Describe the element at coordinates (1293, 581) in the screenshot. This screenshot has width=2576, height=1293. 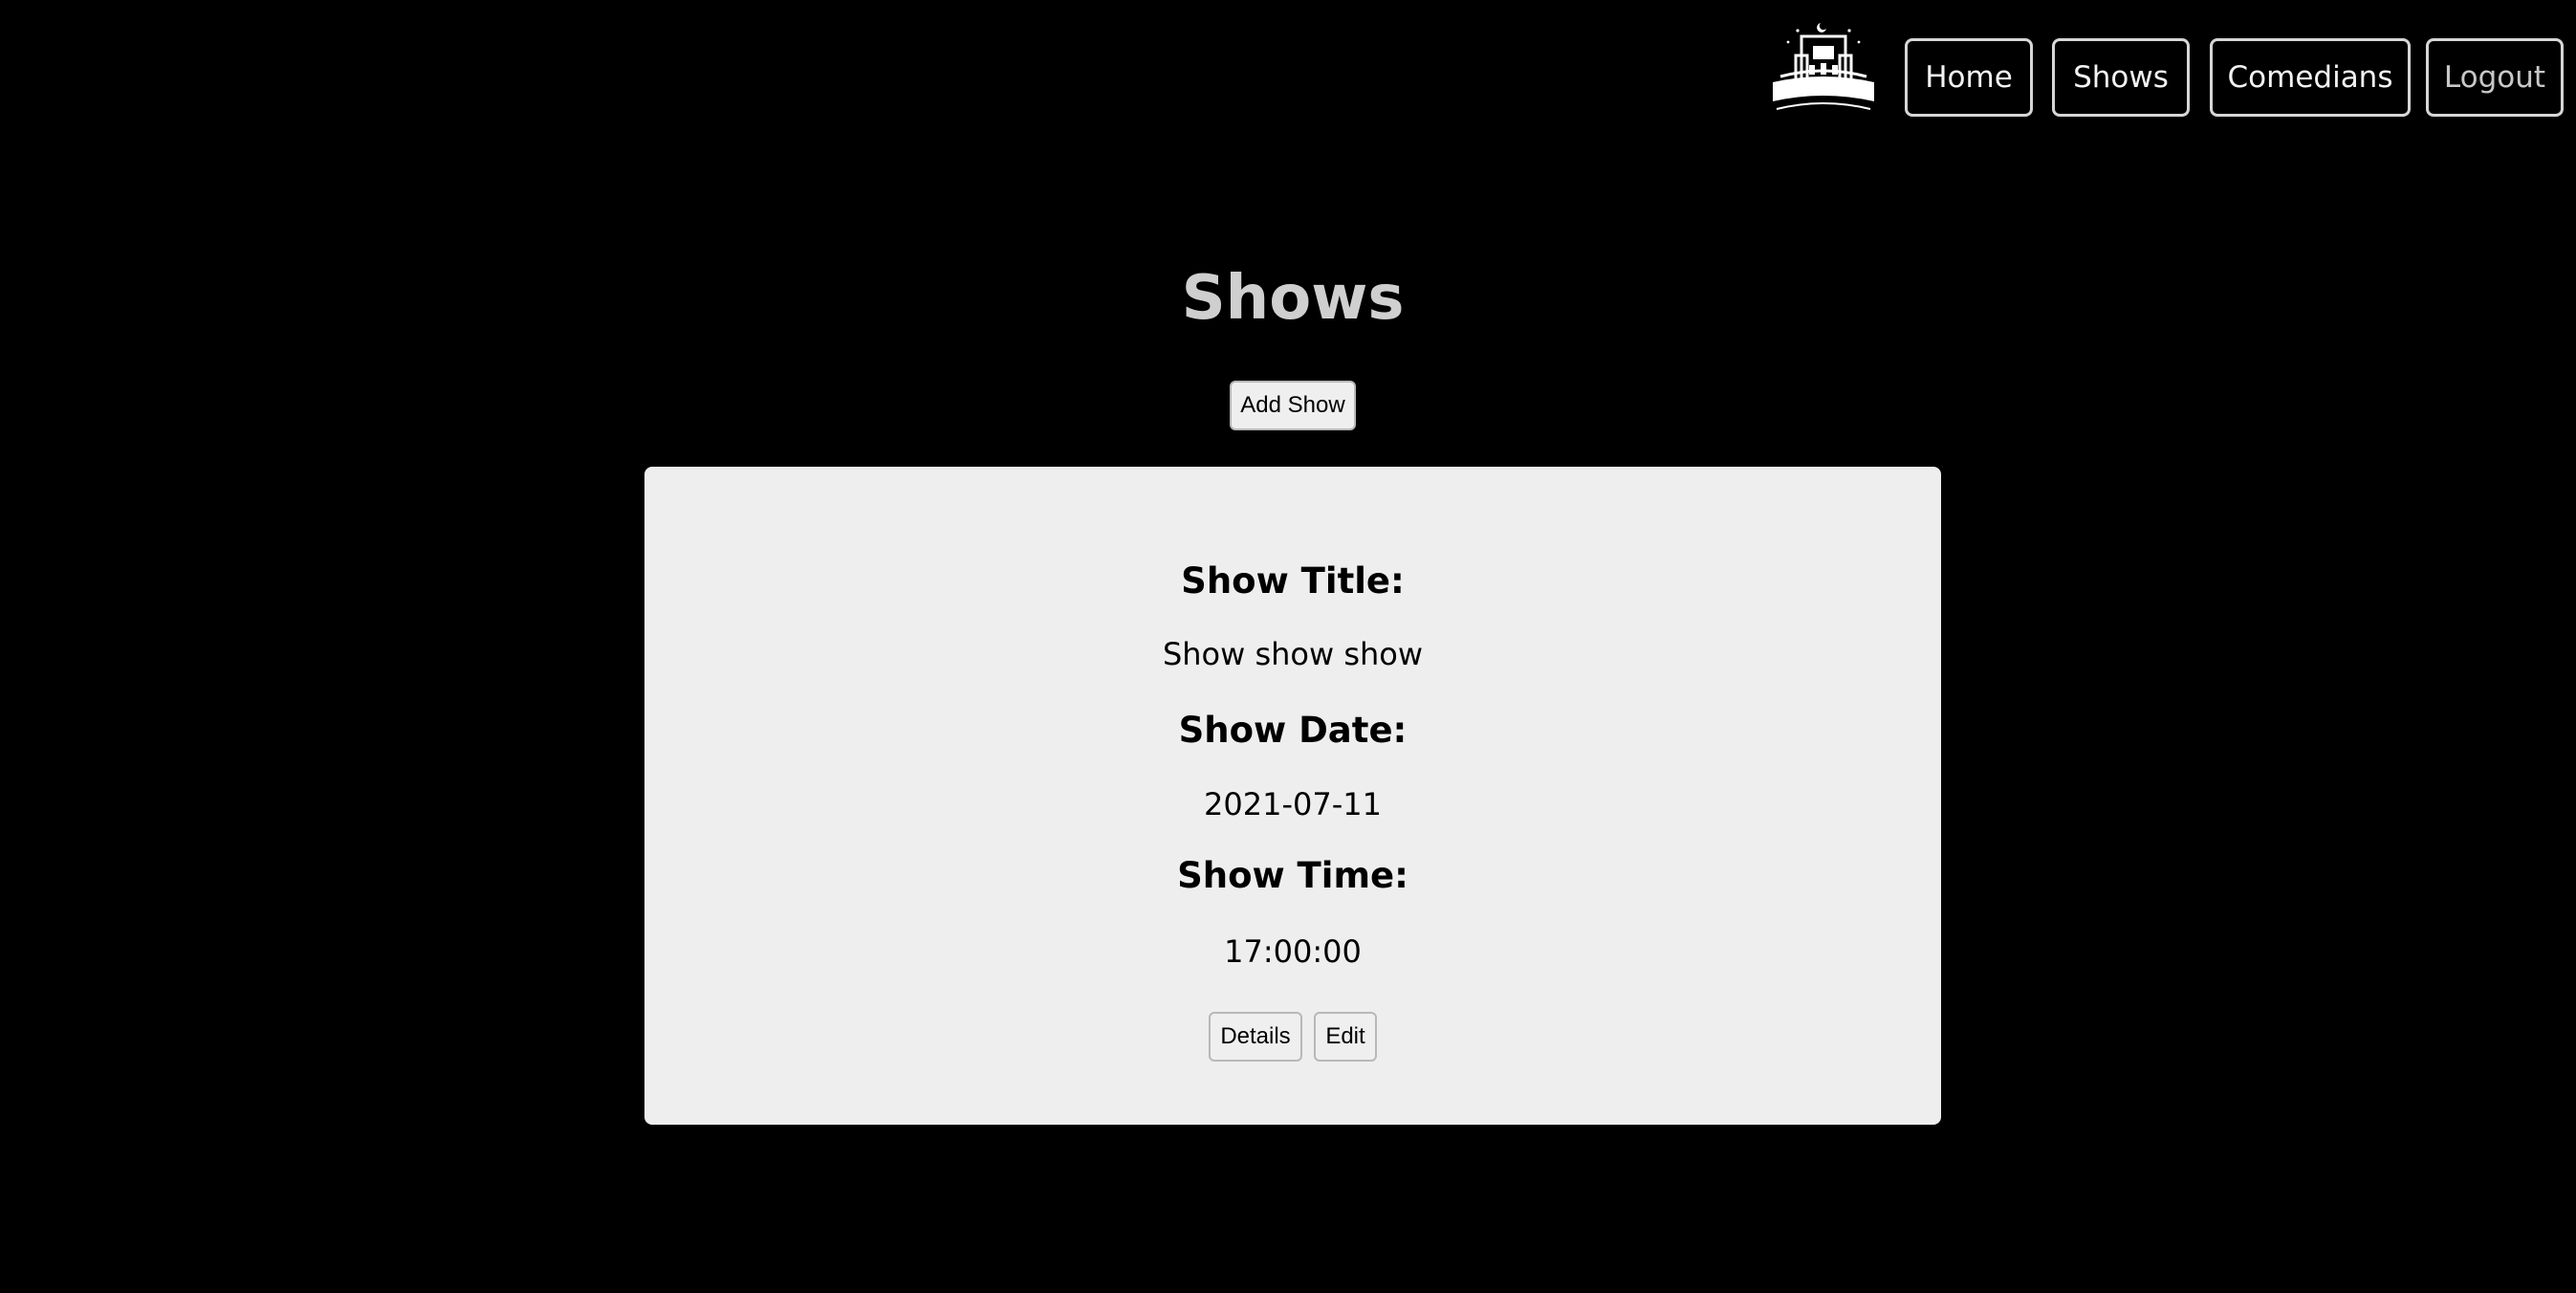
I see `show-title-label: Show Title:` at that location.